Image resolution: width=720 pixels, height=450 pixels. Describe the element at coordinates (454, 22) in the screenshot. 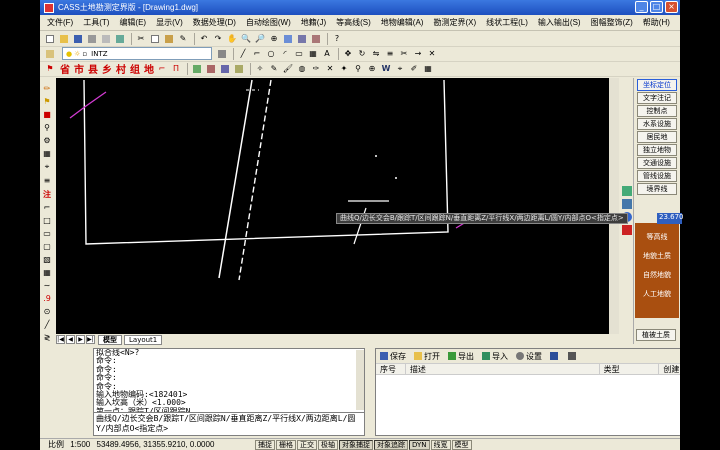

I see `menu-survey-boundary: 勘测定界(X)` at that location.